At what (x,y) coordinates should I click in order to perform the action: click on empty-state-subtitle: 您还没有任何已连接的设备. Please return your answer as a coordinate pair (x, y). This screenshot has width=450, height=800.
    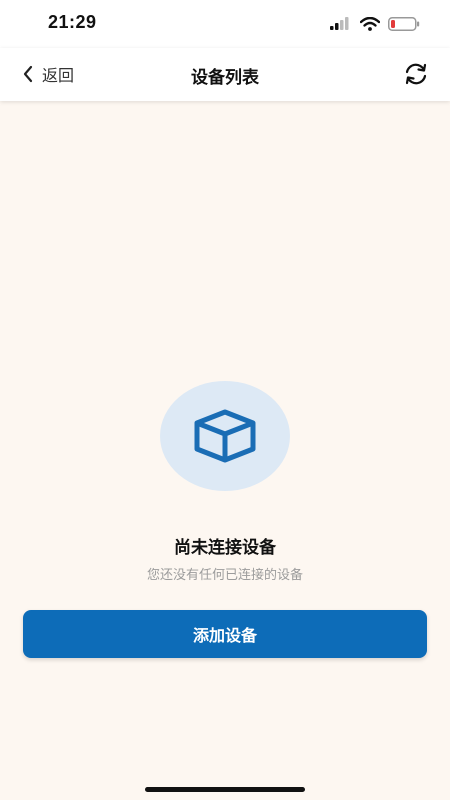
    Looking at the image, I should click on (224, 575).